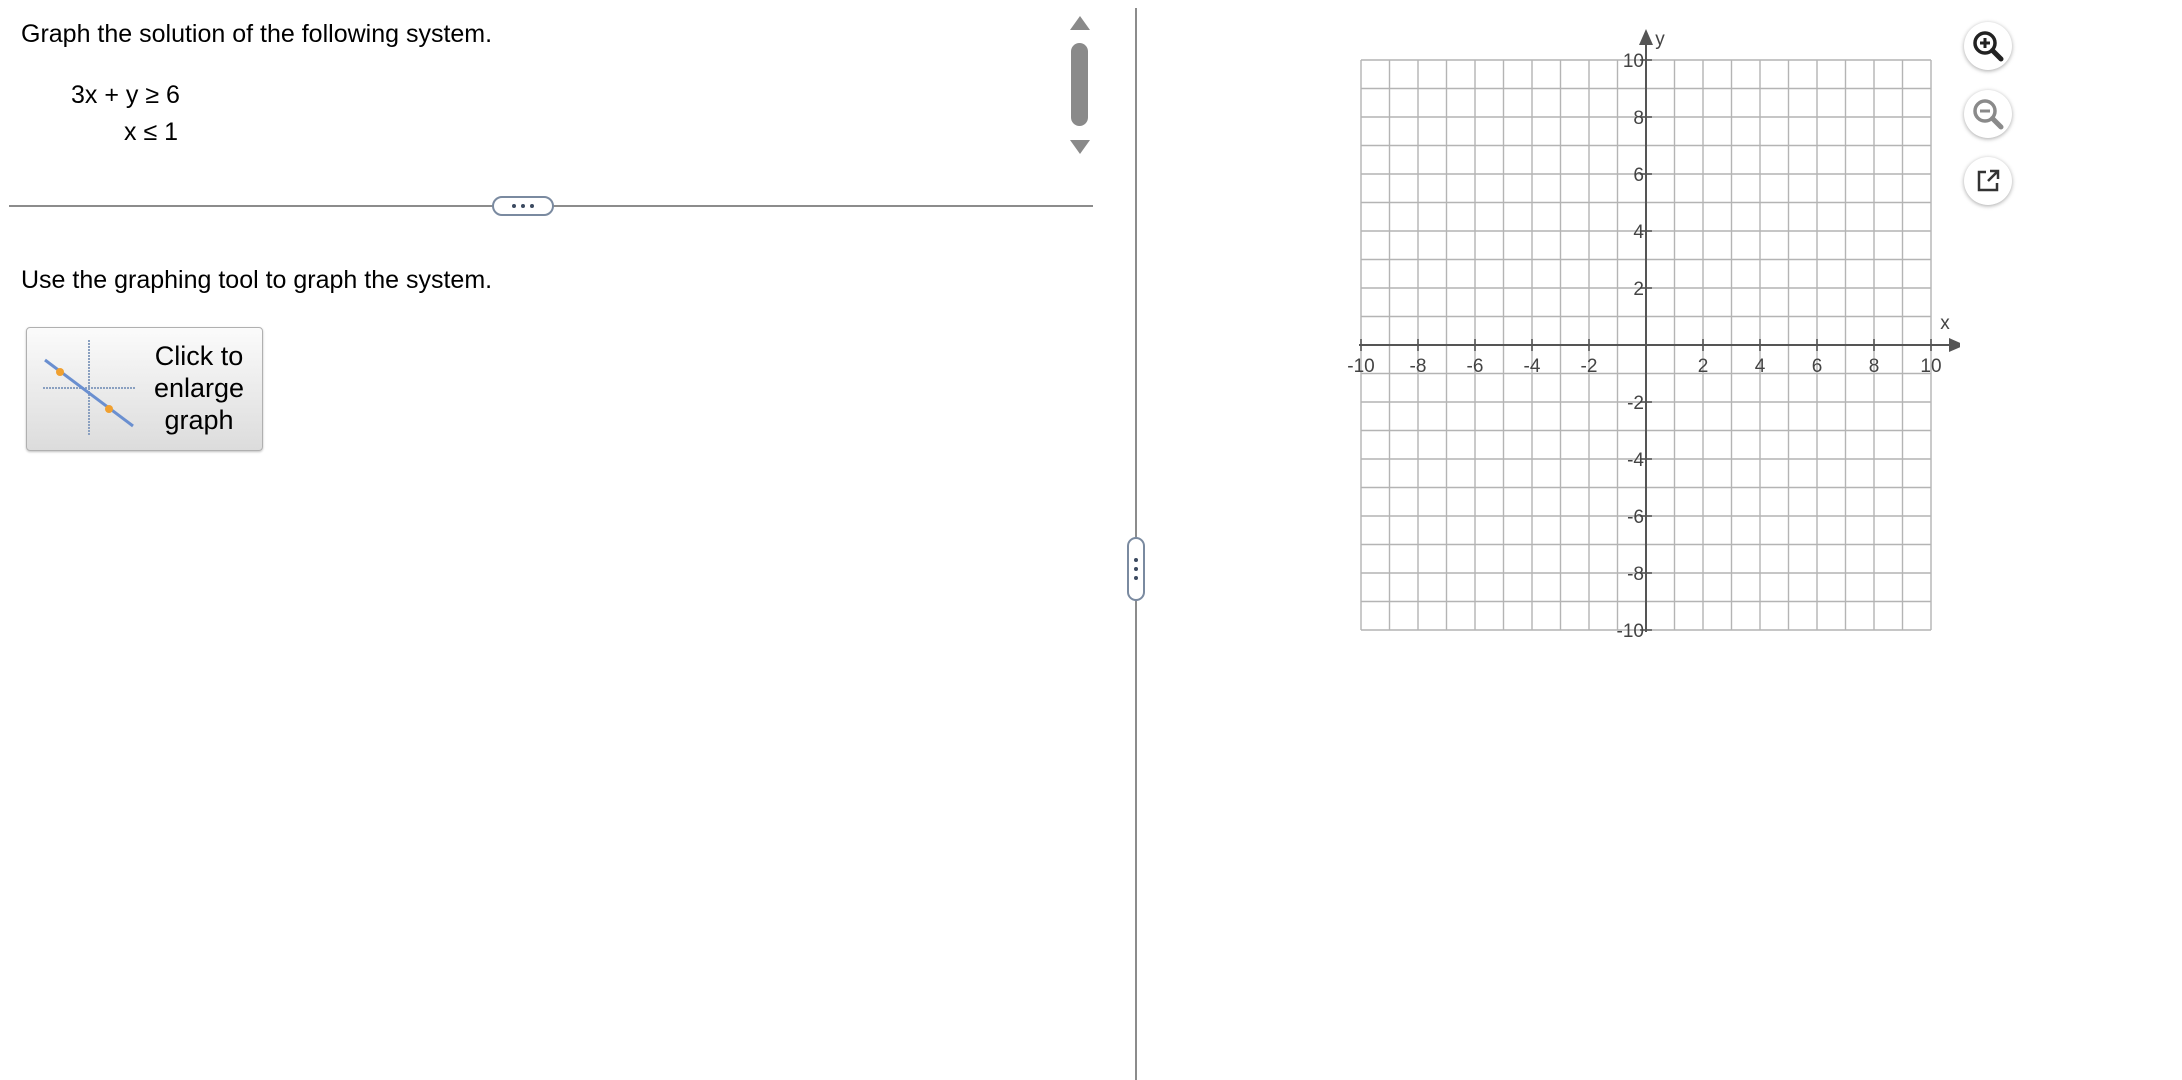  Describe the element at coordinates (1079, 84) in the screenshot. I see `scrollbar-thumb` at that location.